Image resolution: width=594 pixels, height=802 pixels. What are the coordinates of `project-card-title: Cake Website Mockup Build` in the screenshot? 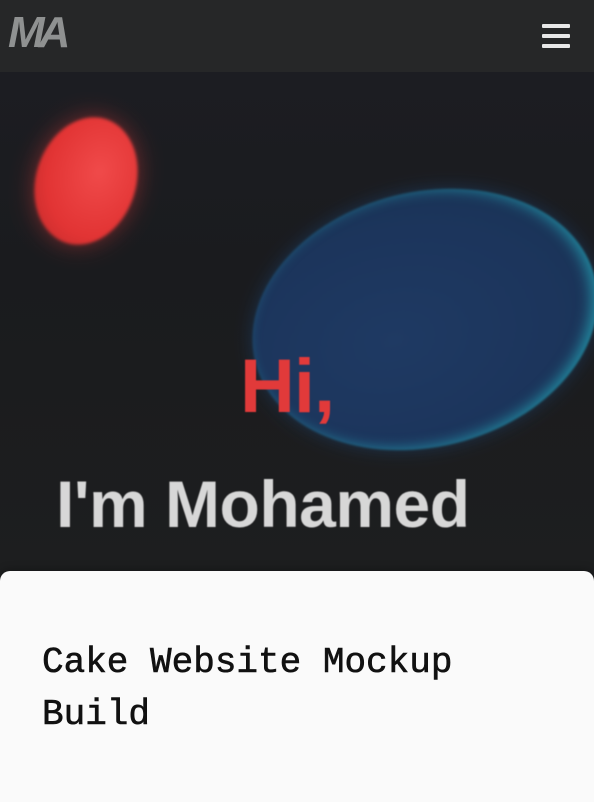 It's located at (302, 689).